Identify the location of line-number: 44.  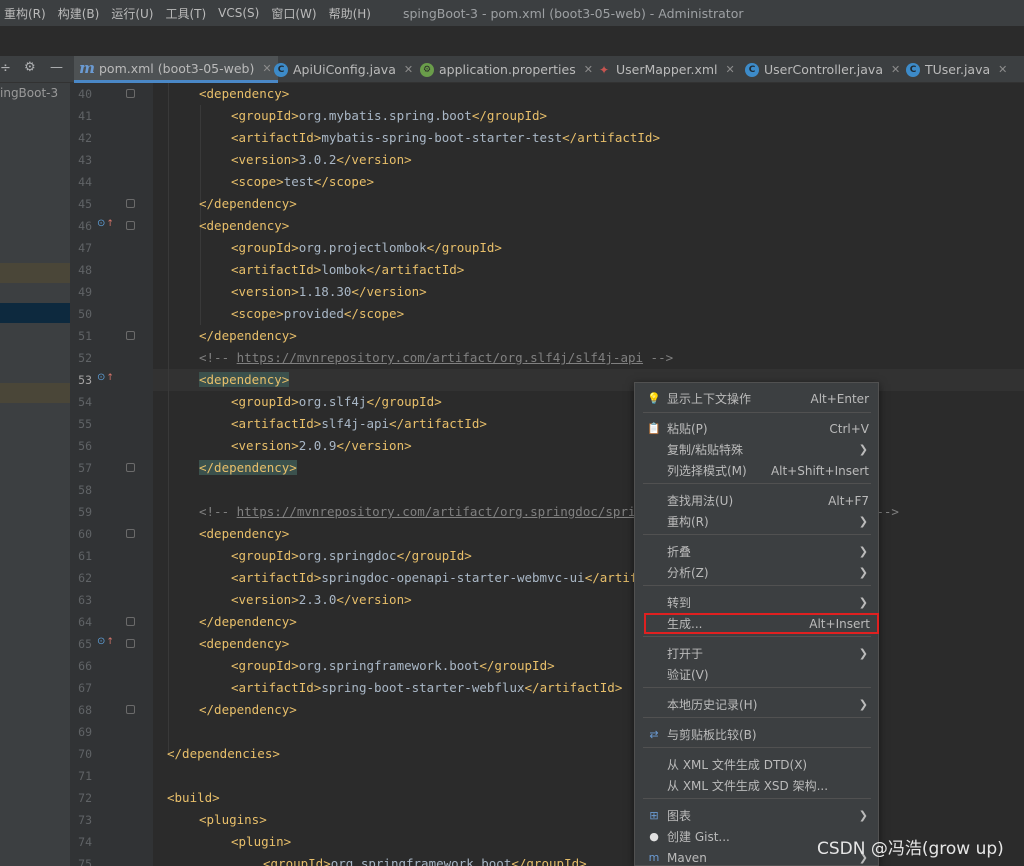
(85, 182).